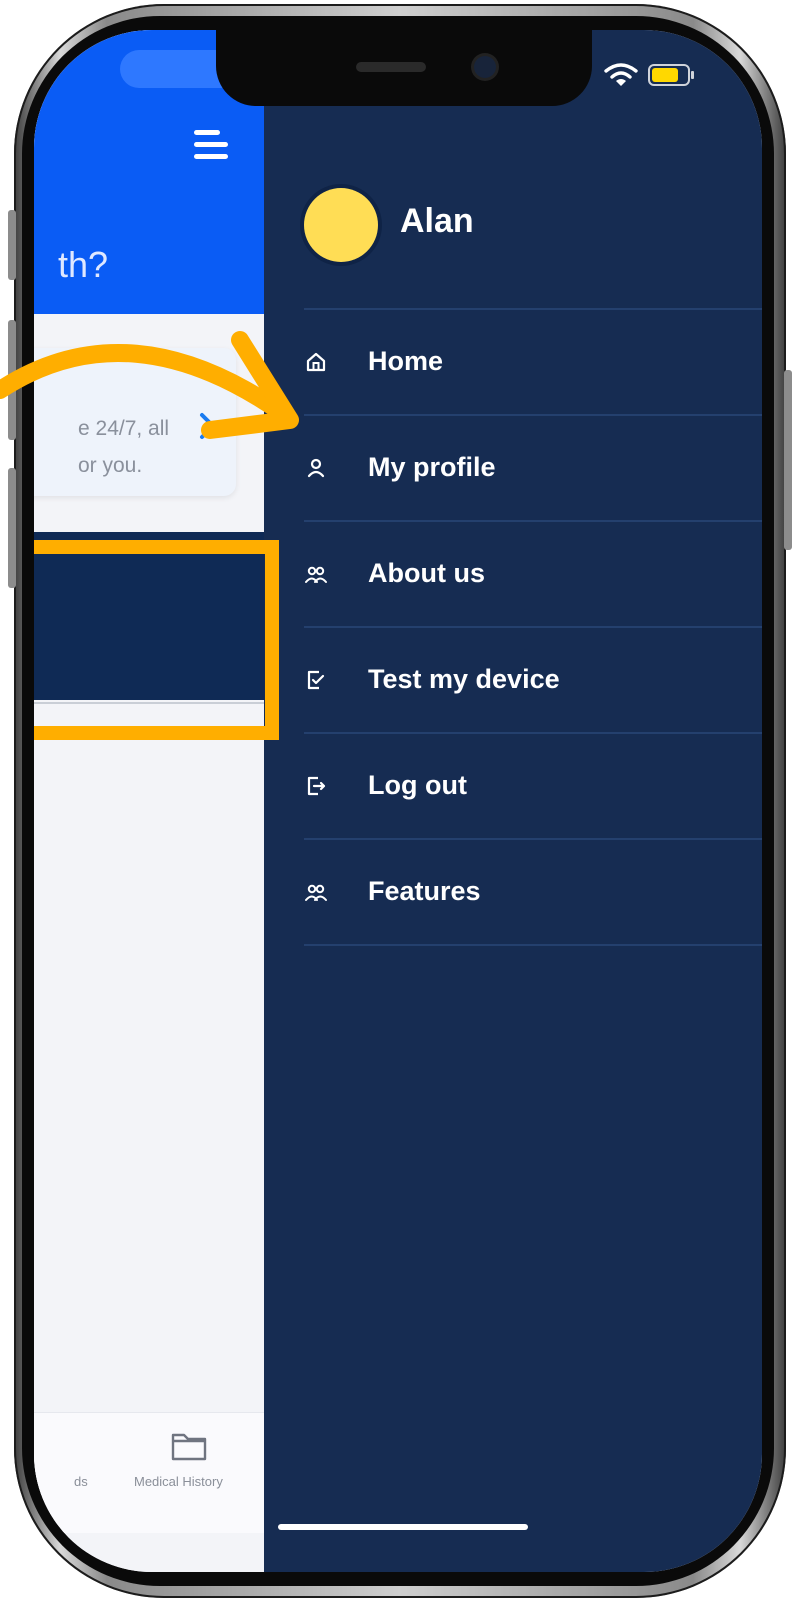 This screenshot has width=811, height=1602. What do you see at coordinates (149, 1472) in the screenshot?
I see `bottom-tab-bar` at bounding box center [149, 1472].